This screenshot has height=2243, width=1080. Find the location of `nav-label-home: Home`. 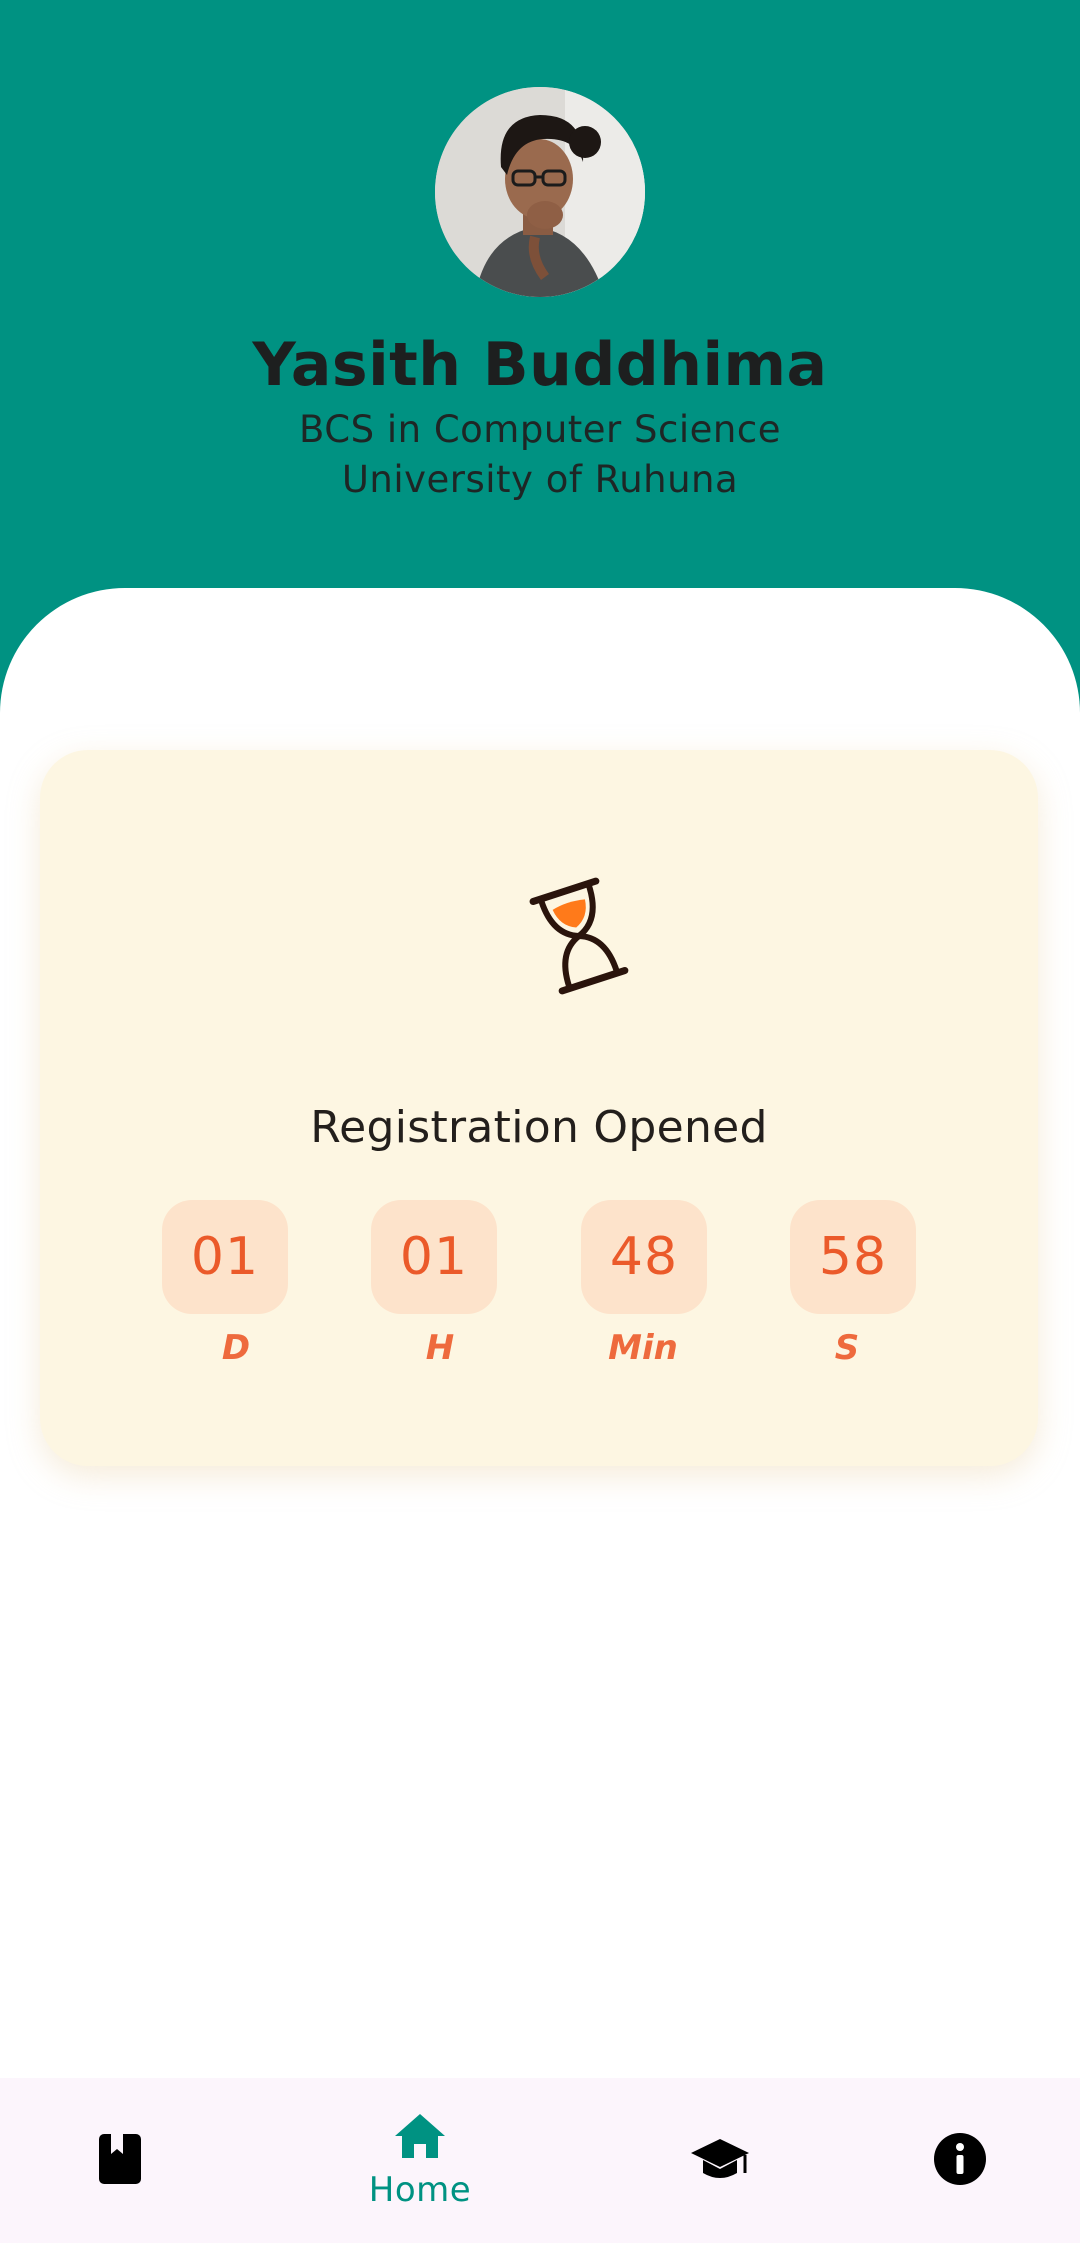

nav-label-home: Home is located at coordinates (420, 2189).